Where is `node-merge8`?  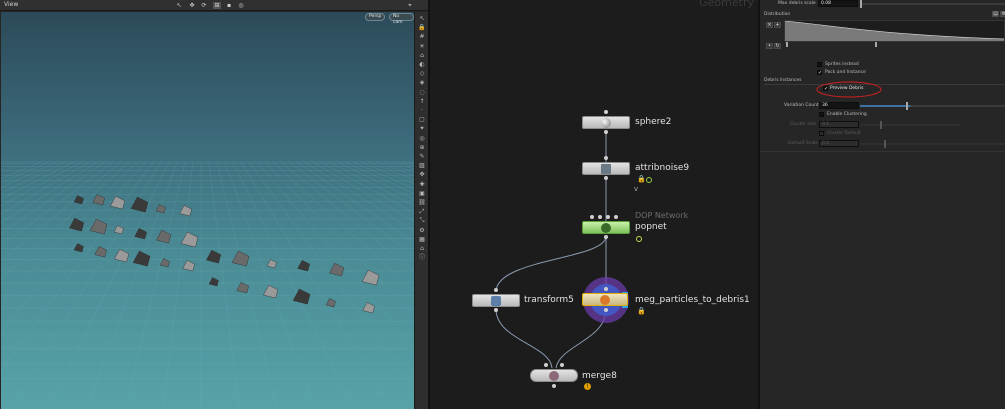
node-merge8 is located at coordinates (554, 375).